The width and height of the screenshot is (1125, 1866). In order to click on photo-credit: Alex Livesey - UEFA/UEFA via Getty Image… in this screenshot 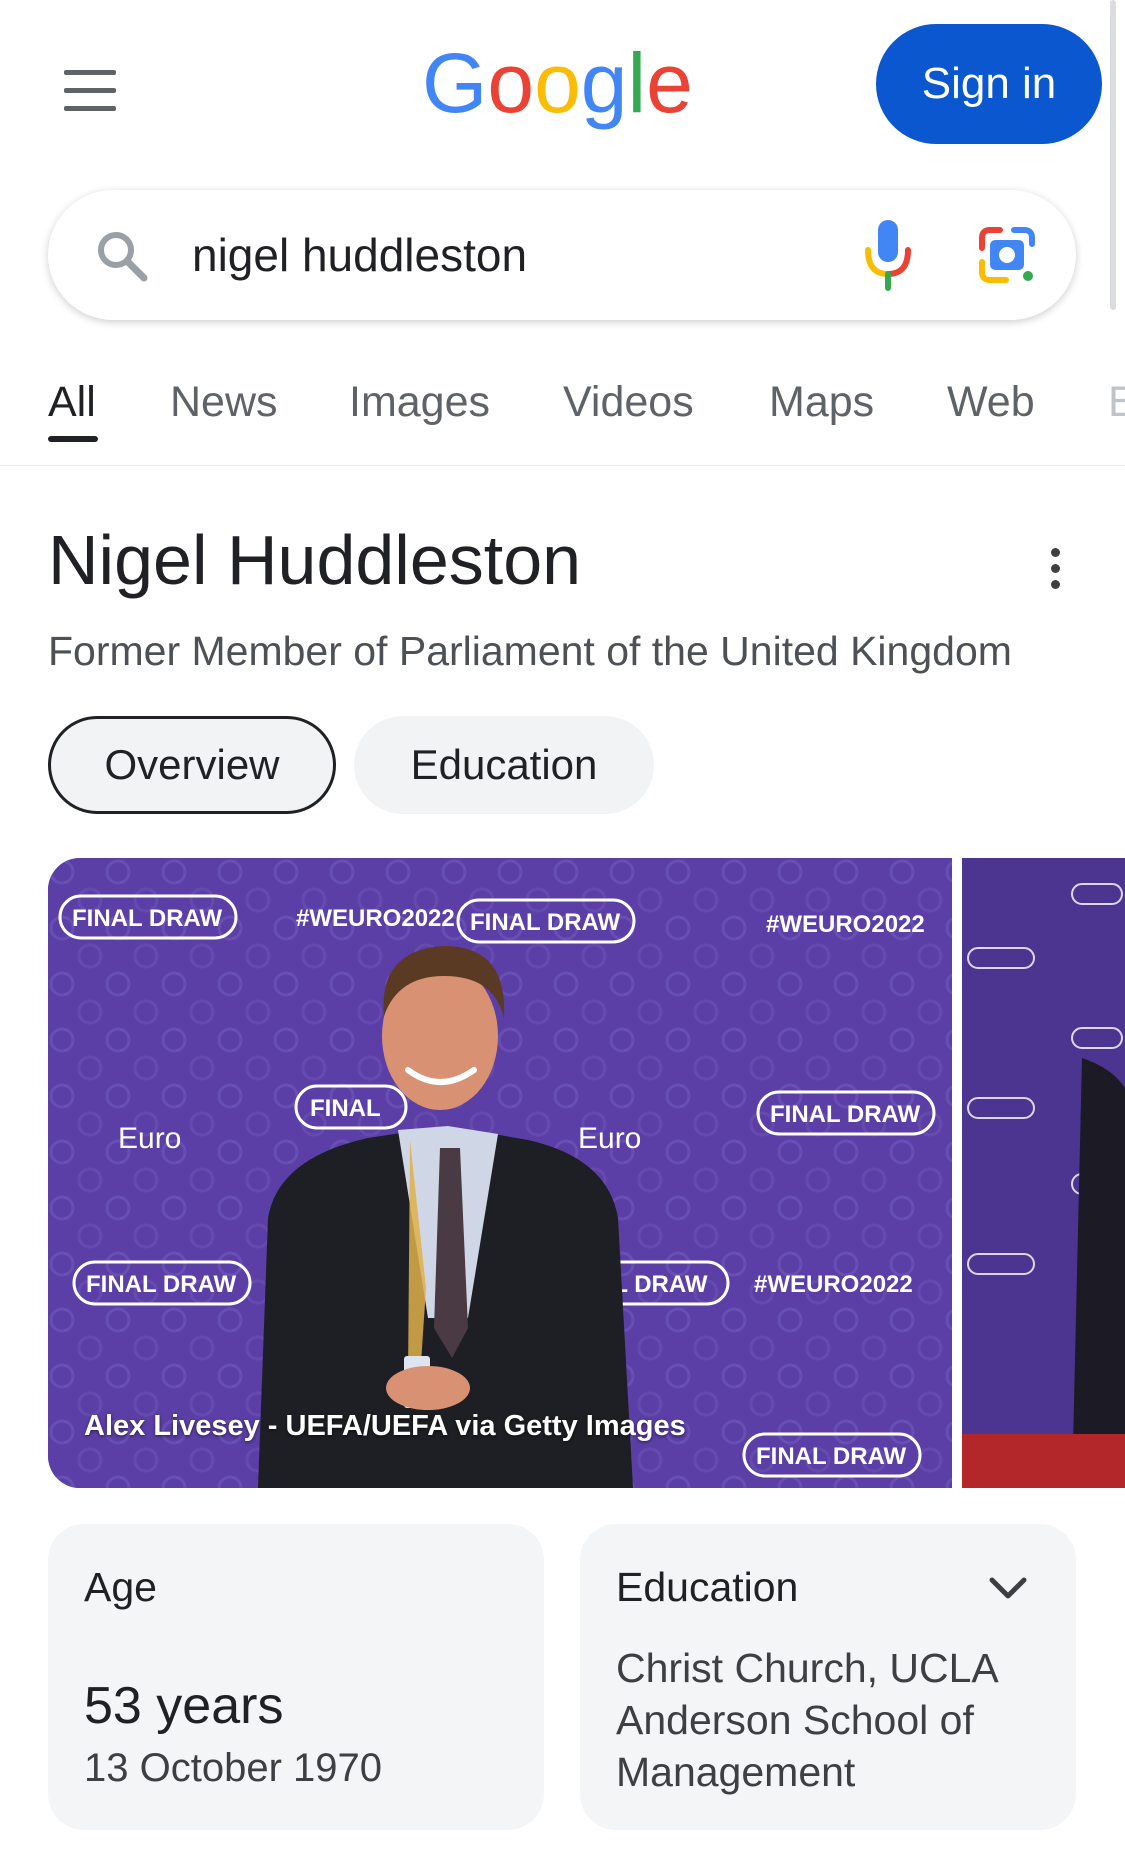, I will do `click(385, 1426)`.